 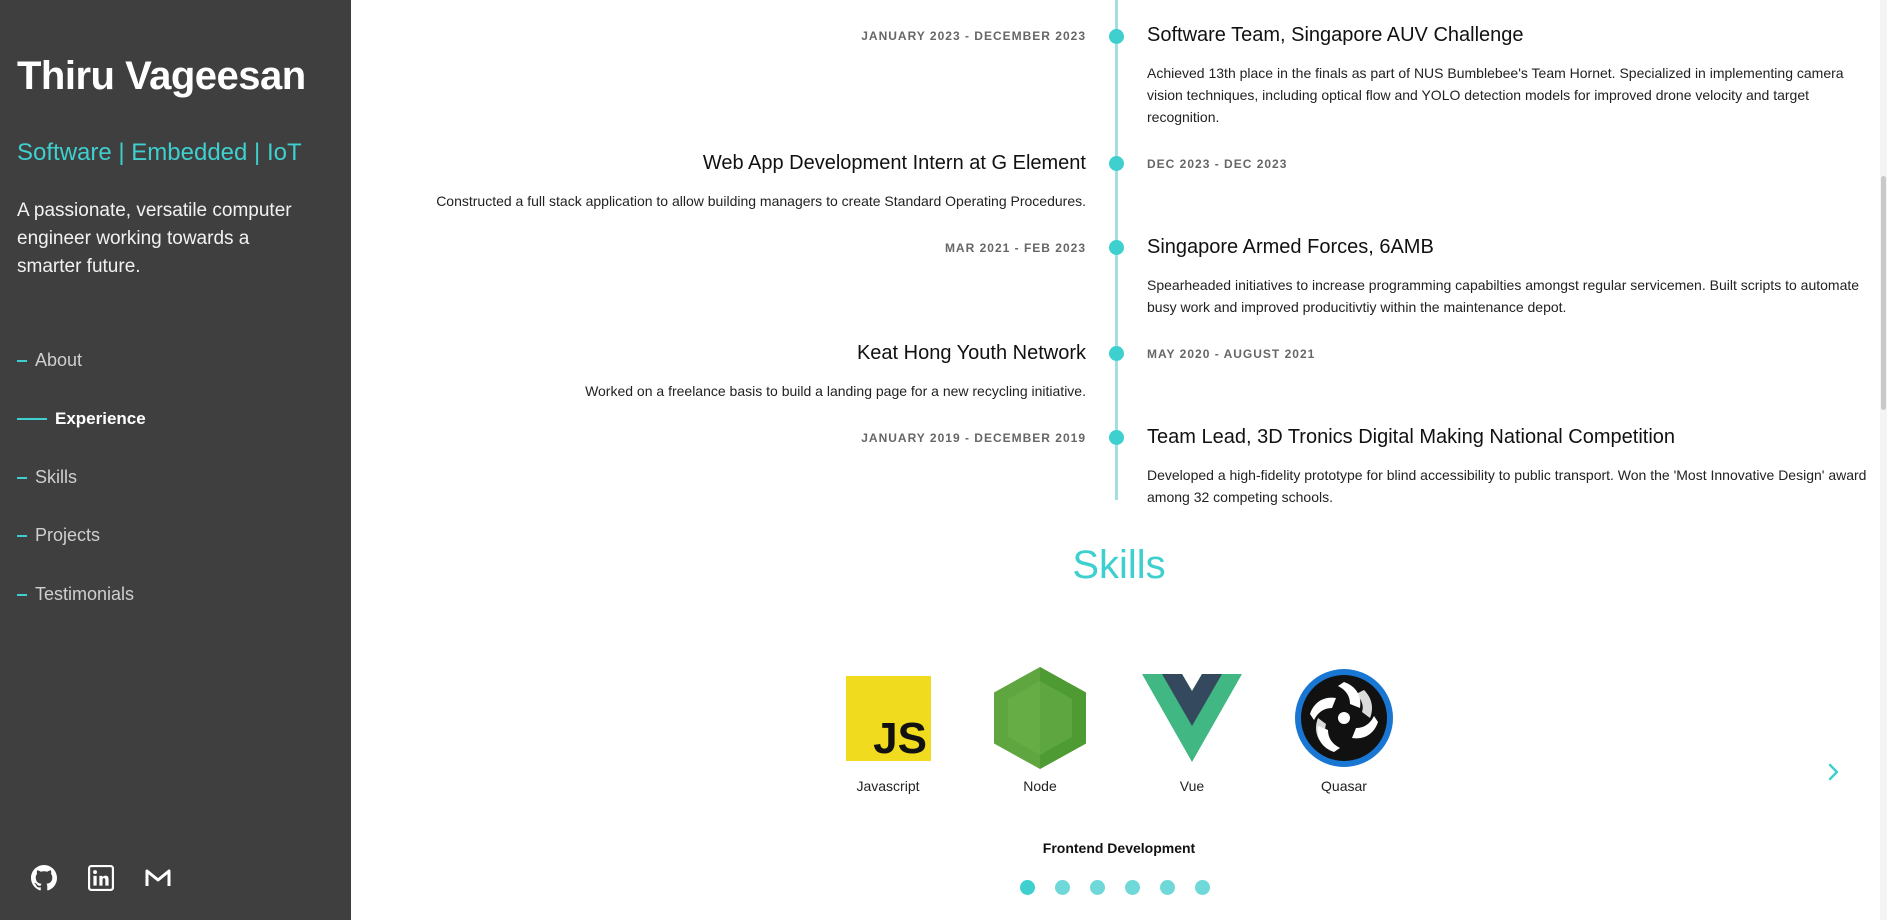 What do you see at coordinates (1344, 718) in the screenshot?
I see `quasar-icon` at bounding box center [1344, 718].